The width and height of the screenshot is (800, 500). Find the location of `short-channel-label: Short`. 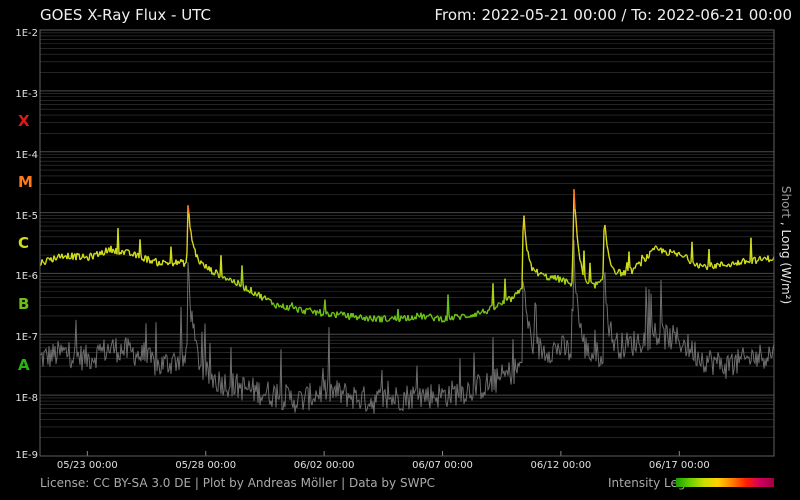

short-channel-label: Short is located at coordinates (786, 202).